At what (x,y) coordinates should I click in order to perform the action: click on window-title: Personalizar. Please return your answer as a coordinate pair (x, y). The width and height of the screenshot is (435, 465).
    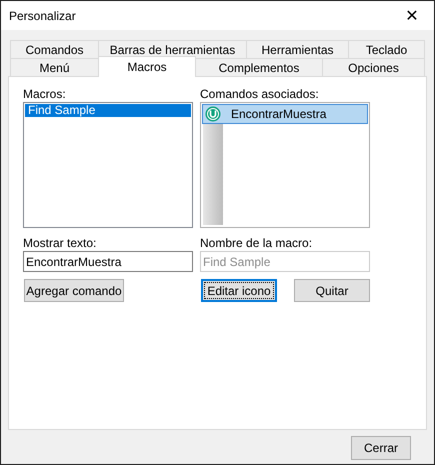
    Looking at the image, I should click on (42, 15).